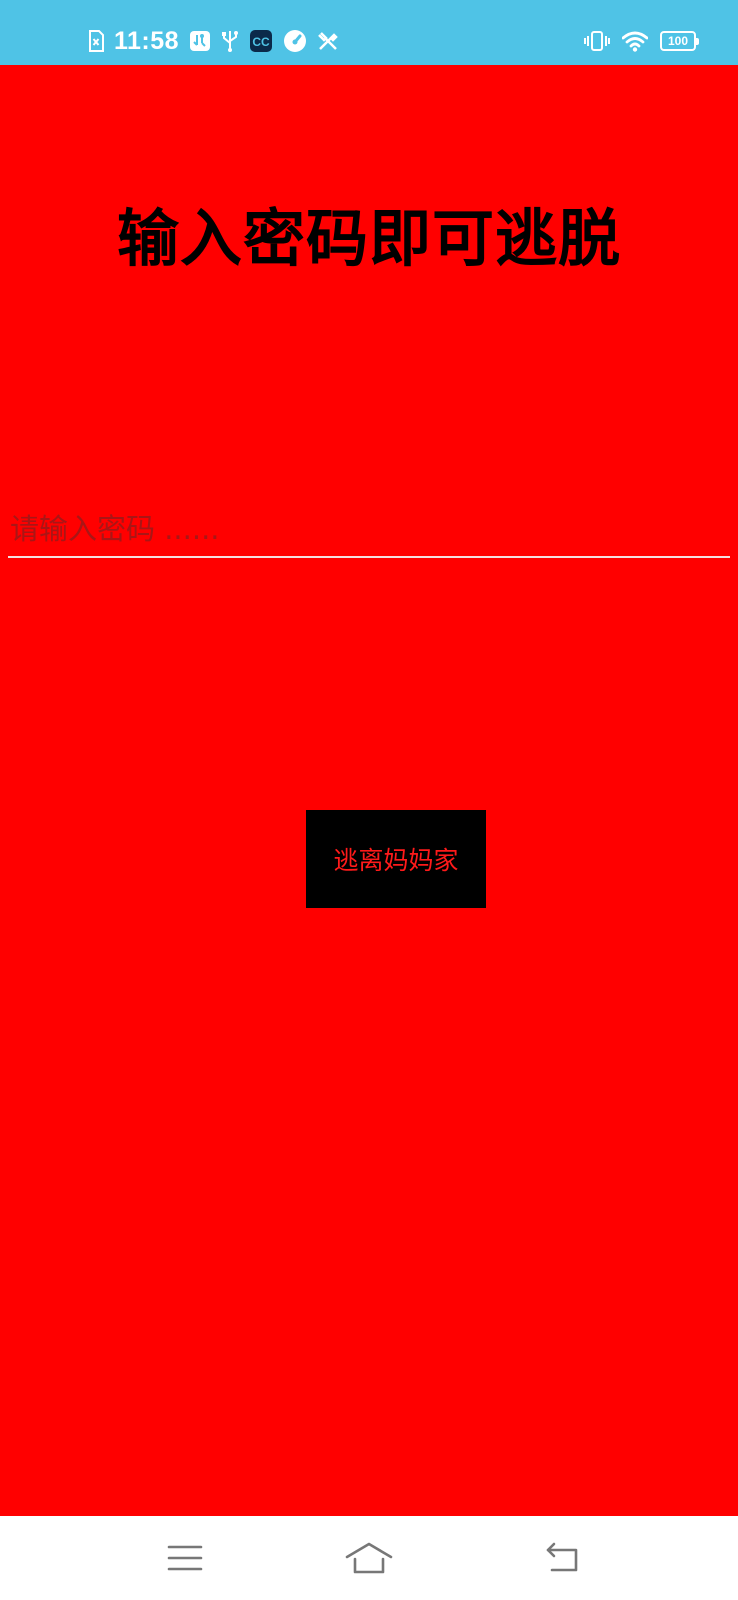  I want to click on status-left-group: 11:58 CC, so click(213, 41).